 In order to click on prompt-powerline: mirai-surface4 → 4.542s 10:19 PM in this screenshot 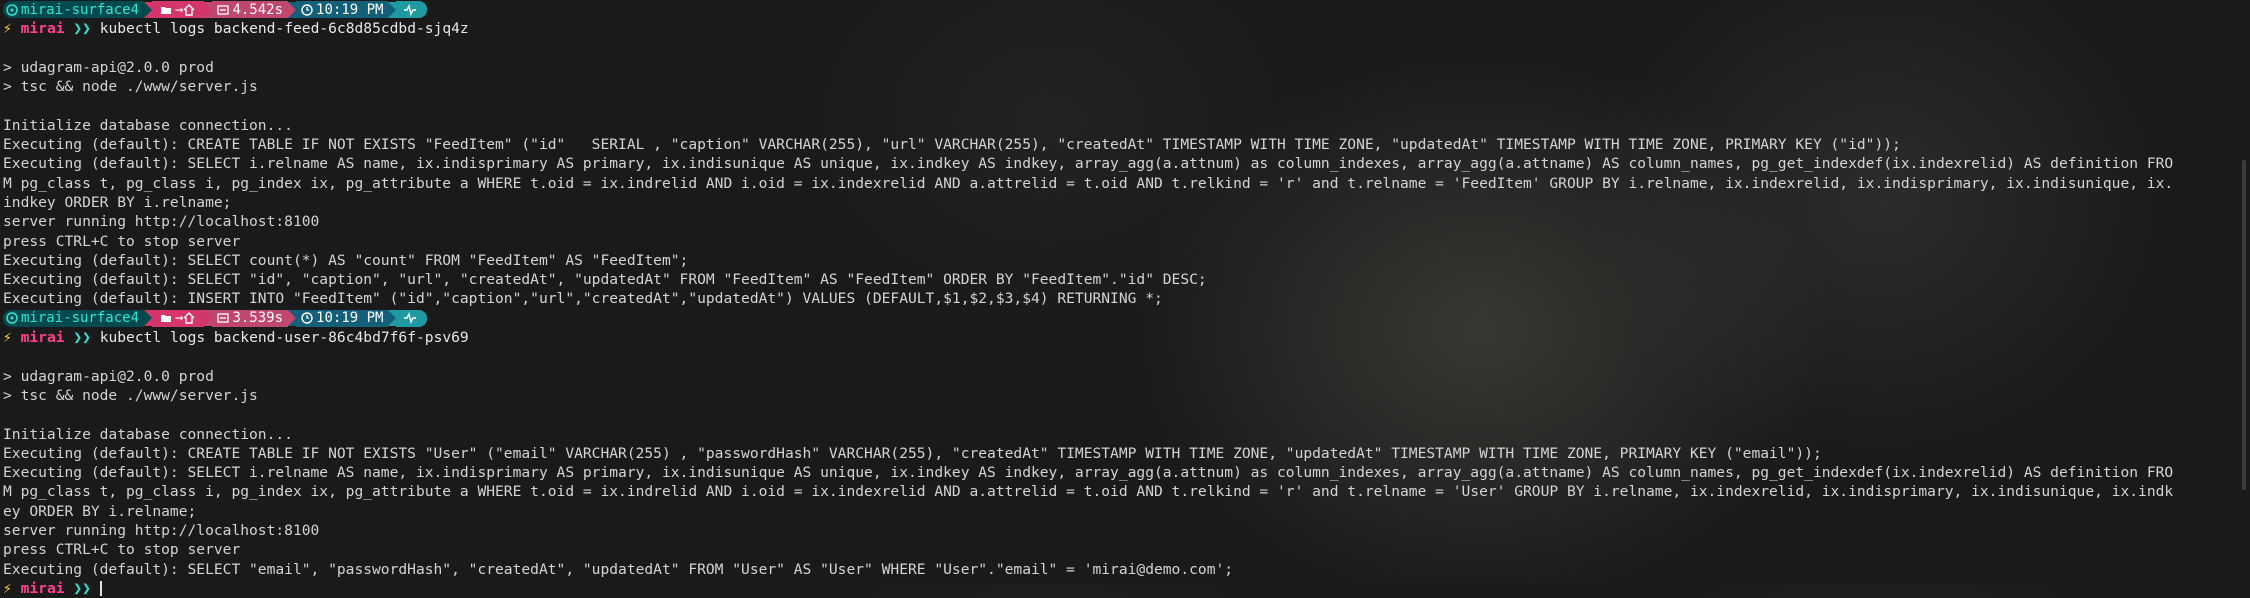, I will do `click(1116, 9)`.